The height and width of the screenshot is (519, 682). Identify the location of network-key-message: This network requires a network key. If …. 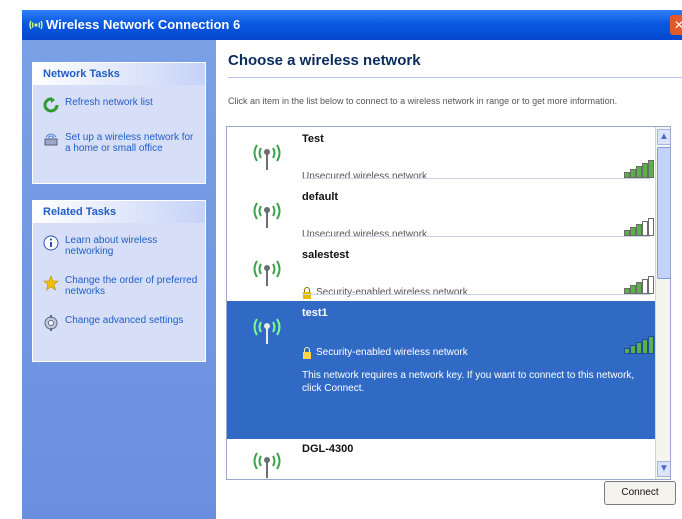
(468, 382).